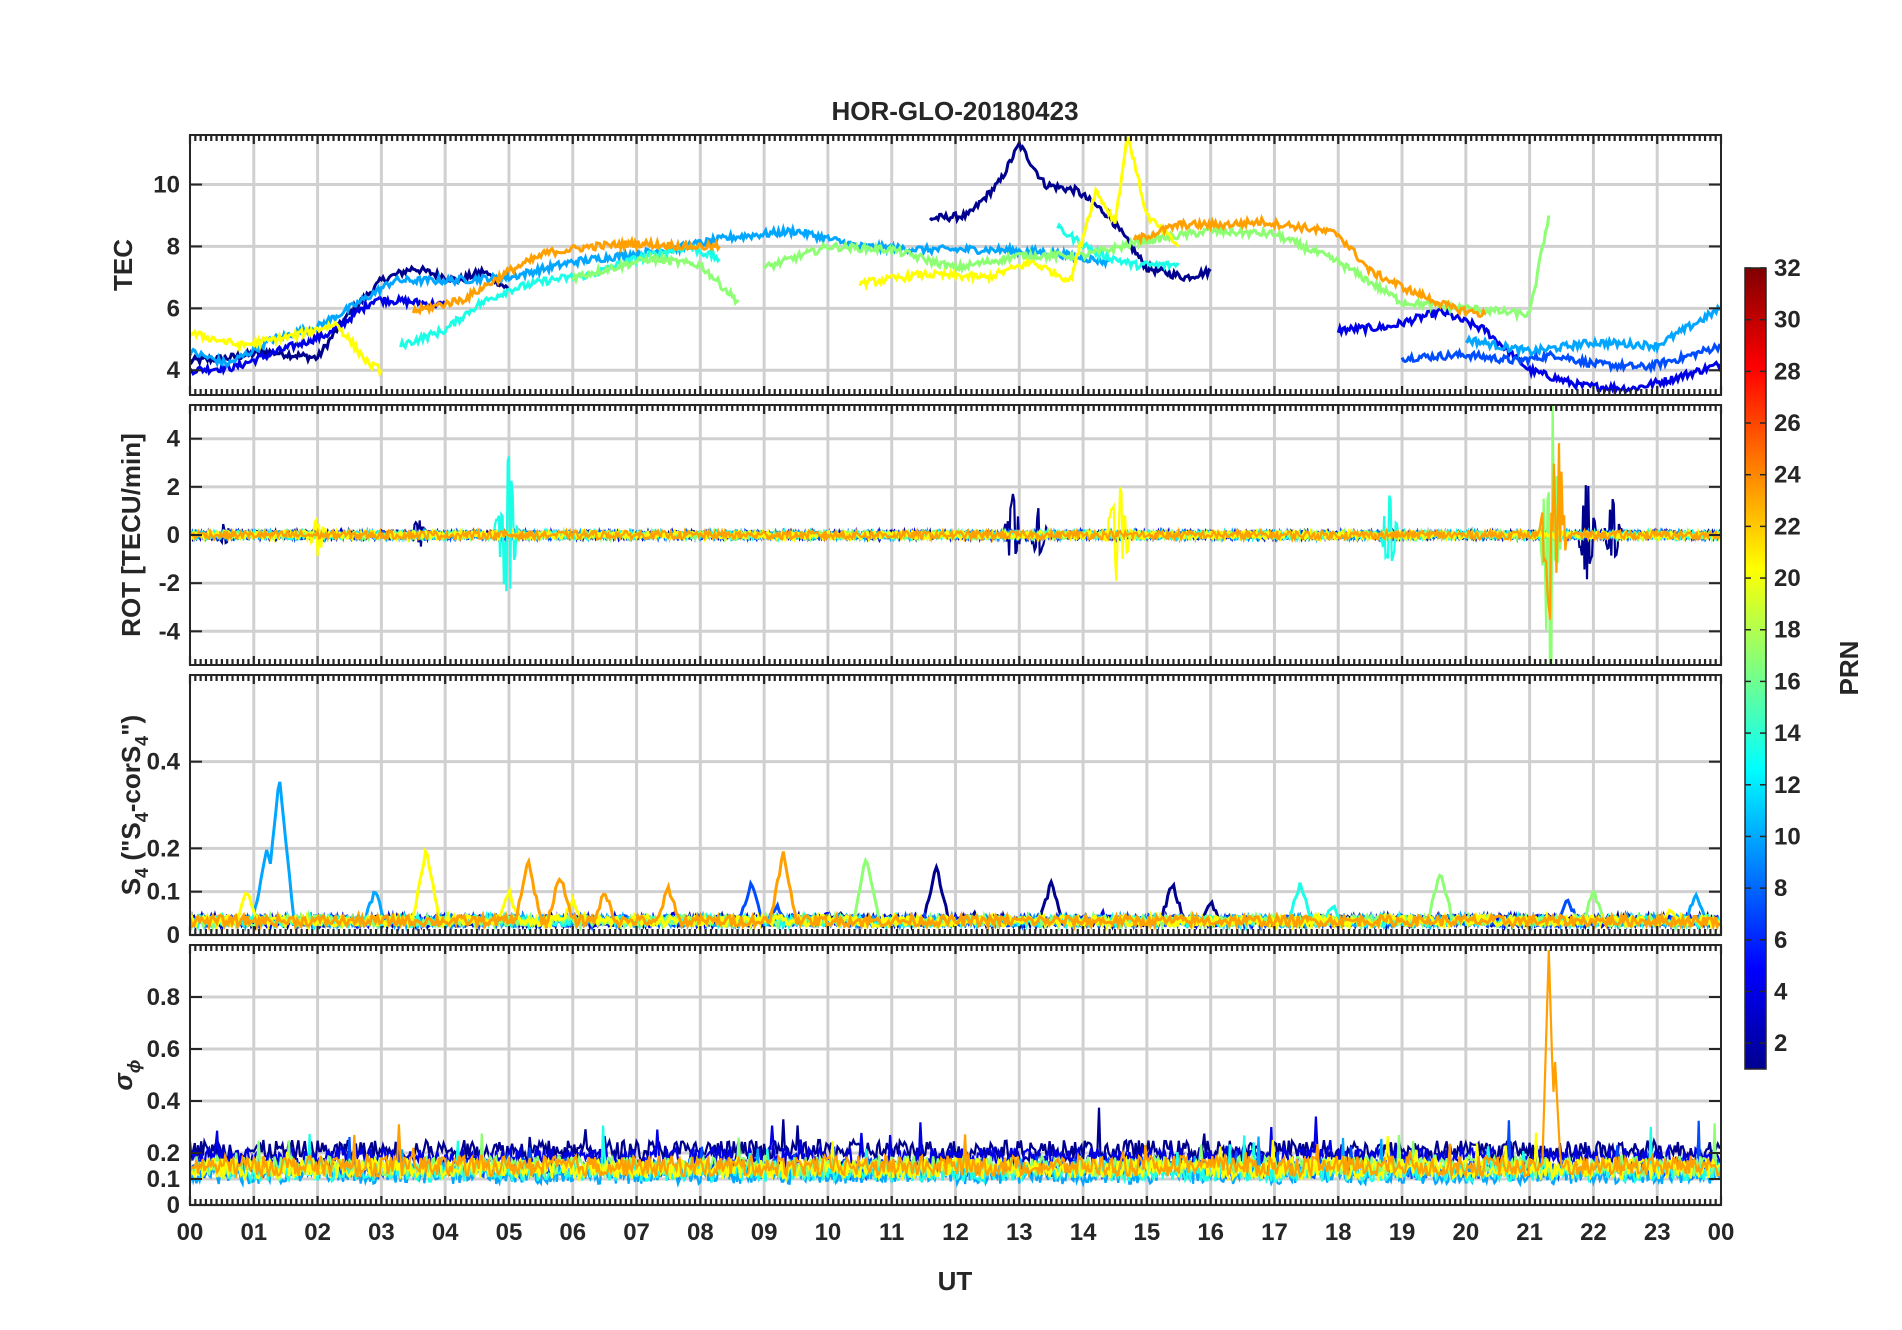 The height and width of the screenshot is (1330, 1902). What do you see at coordinates (1804, 662) in the screenshot?
I see `colorbar: 2468101214161820222426283032 PRN` at bounding box center [1804, 662].